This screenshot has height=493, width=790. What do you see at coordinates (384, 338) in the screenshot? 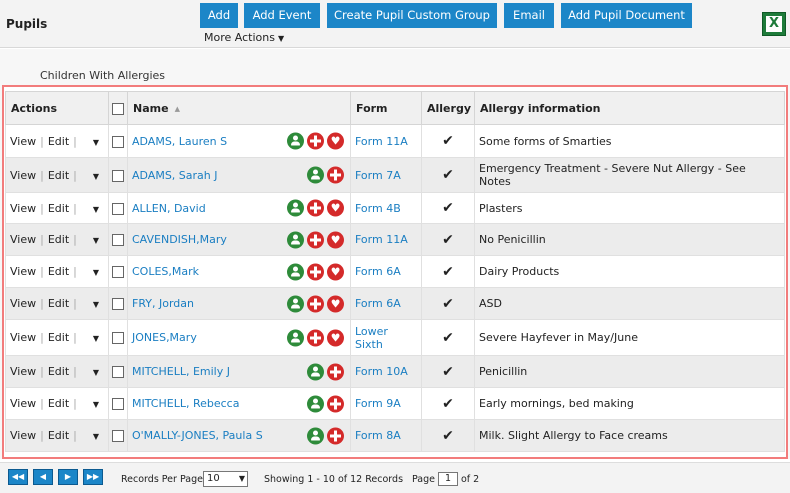
I see `form-link: Lower Sixth` at bounding box center [384, 338].